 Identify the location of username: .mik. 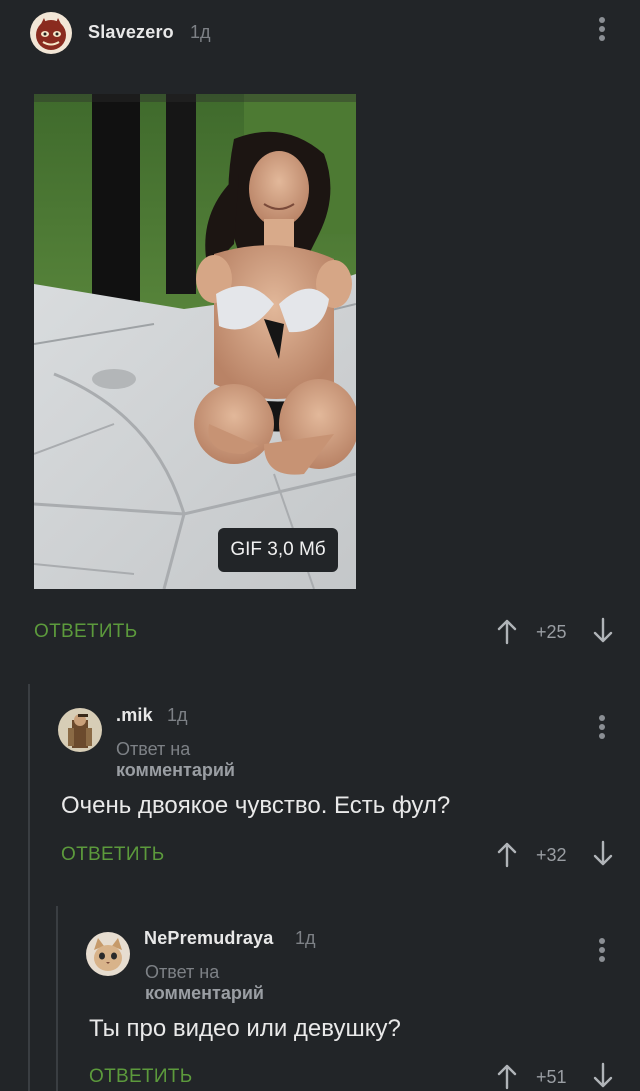
(134, 715).